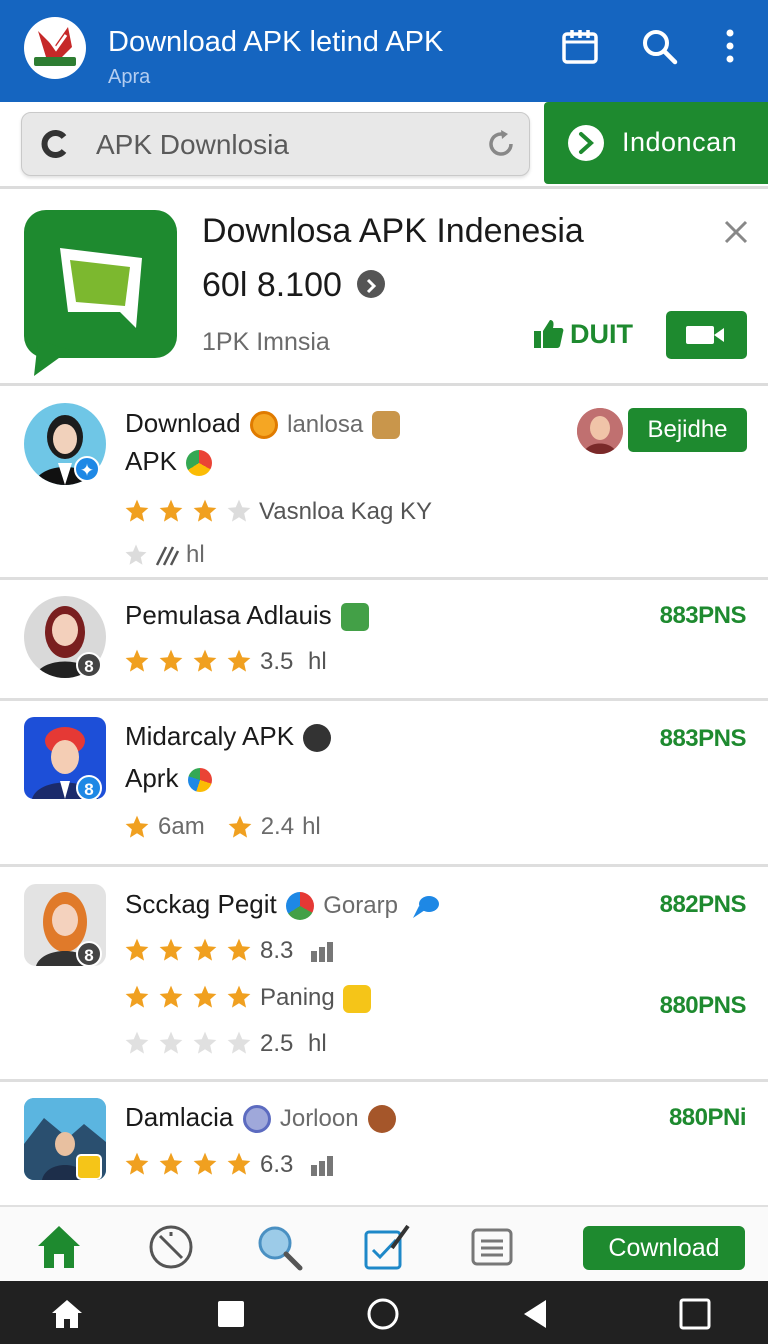 The height and width of the screenshot is (1344, 768). What do you see at coordinates (297, 997) in the screenshot?
I see `rating-label: Paning` at bounding box center [297, 997].